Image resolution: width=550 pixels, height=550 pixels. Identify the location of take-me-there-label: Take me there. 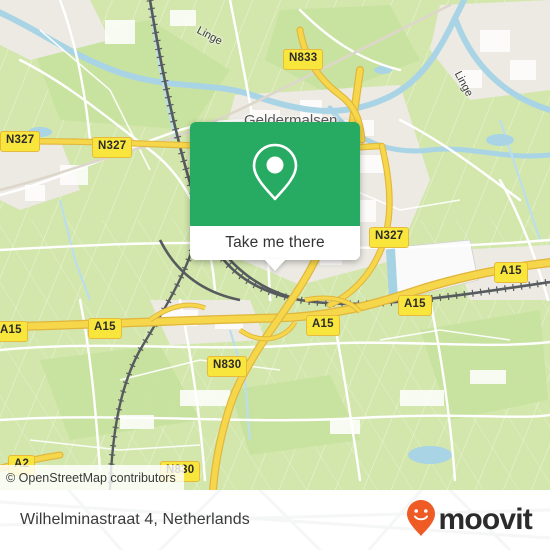
(275, 242).